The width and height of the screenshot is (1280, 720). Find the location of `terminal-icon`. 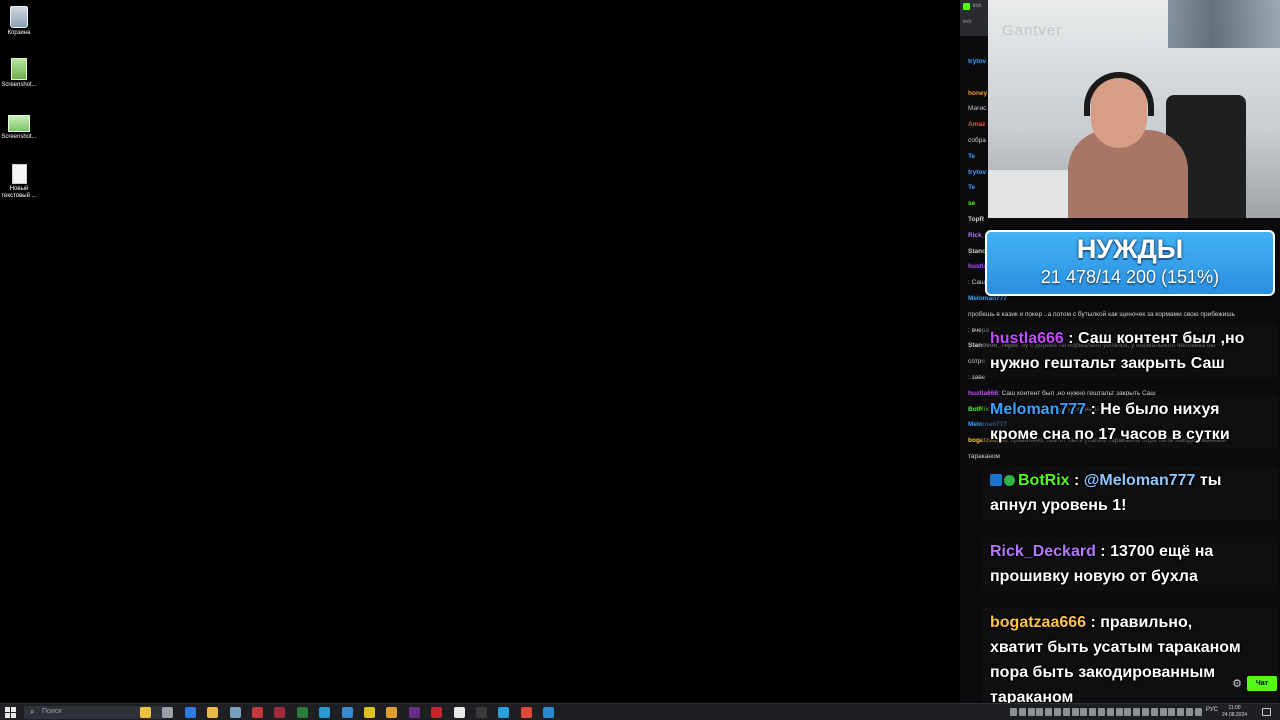

terminal-icon is located at coordinates (302, 712).